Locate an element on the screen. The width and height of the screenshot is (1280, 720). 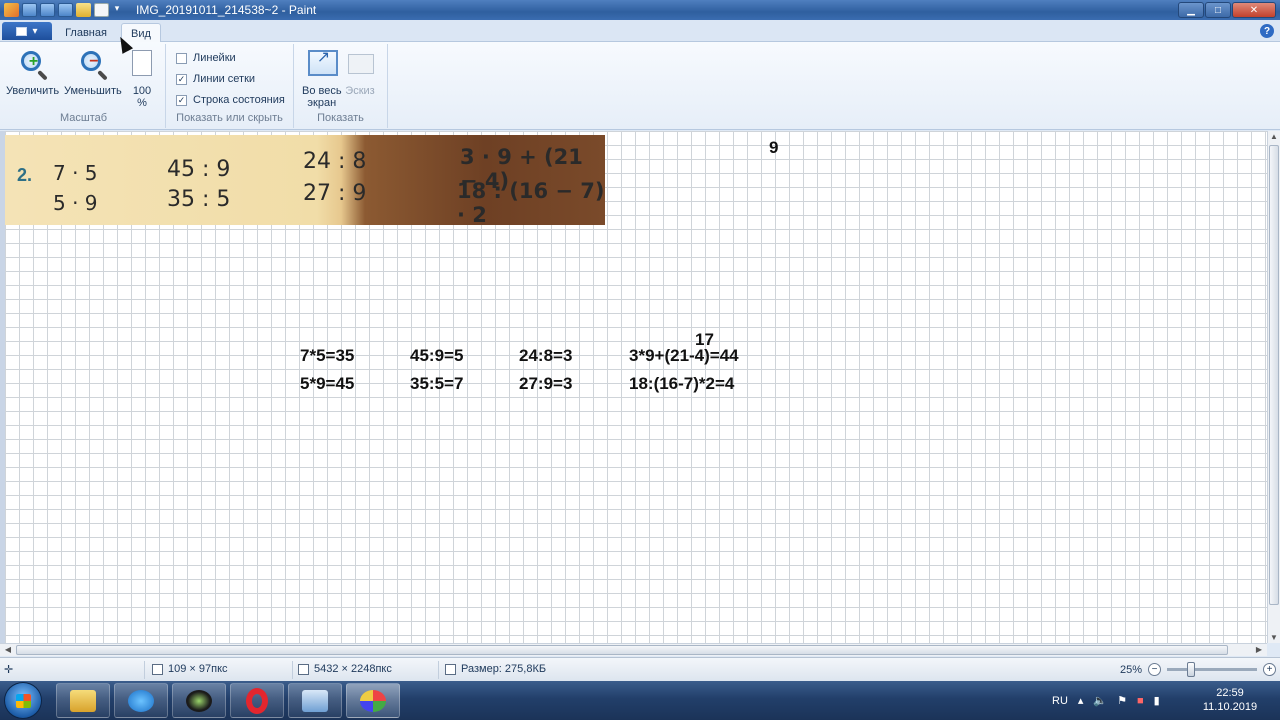
paint-menu-button: ▾ is located at coordinates (27, 31).